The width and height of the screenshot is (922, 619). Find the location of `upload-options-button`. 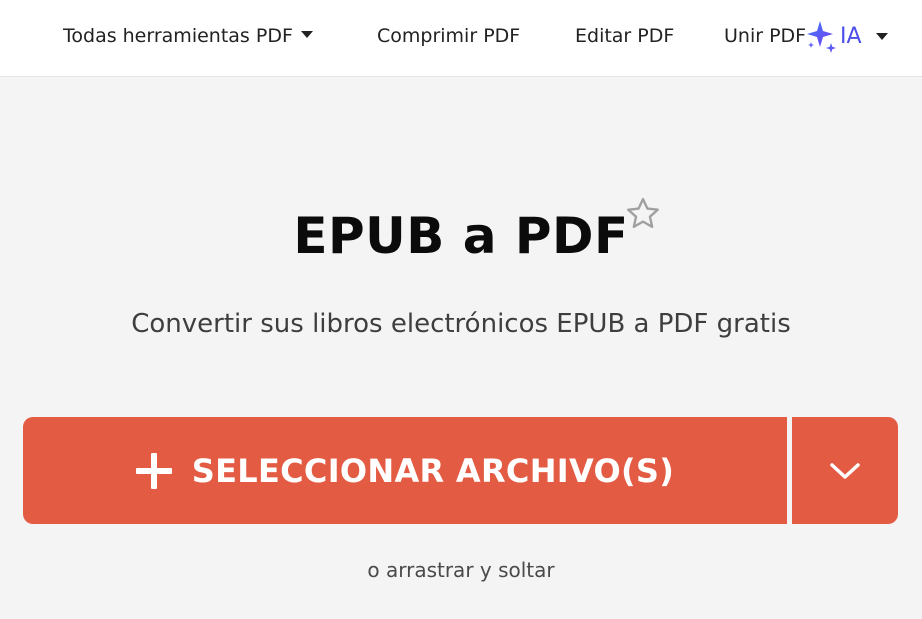

upload-options-button is located at coordinates (845, 470).